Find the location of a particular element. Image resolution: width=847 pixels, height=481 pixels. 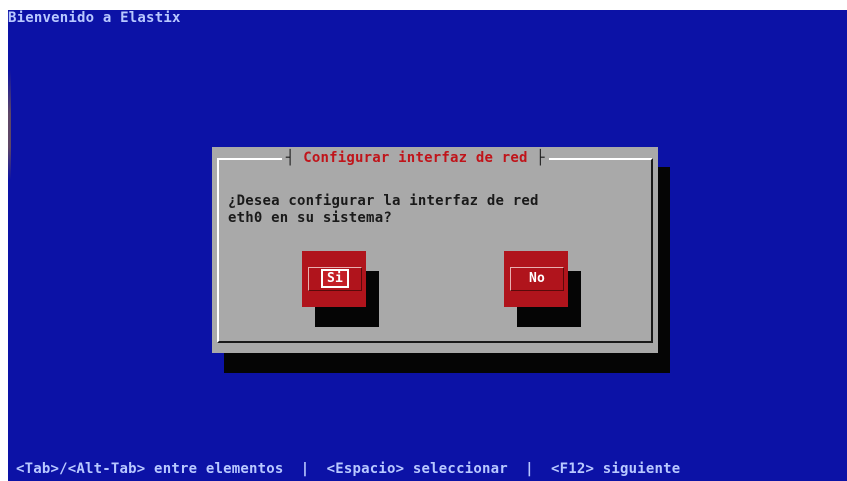

dialog-title-text: Configurar interfaz de red is located at coordinates (415, 158).